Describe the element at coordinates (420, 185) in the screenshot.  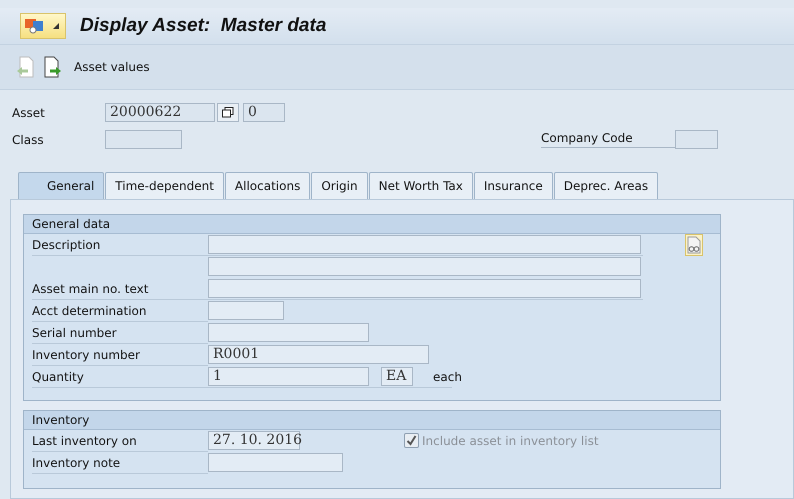
I see `tab: Net Worth Tax` at that location.